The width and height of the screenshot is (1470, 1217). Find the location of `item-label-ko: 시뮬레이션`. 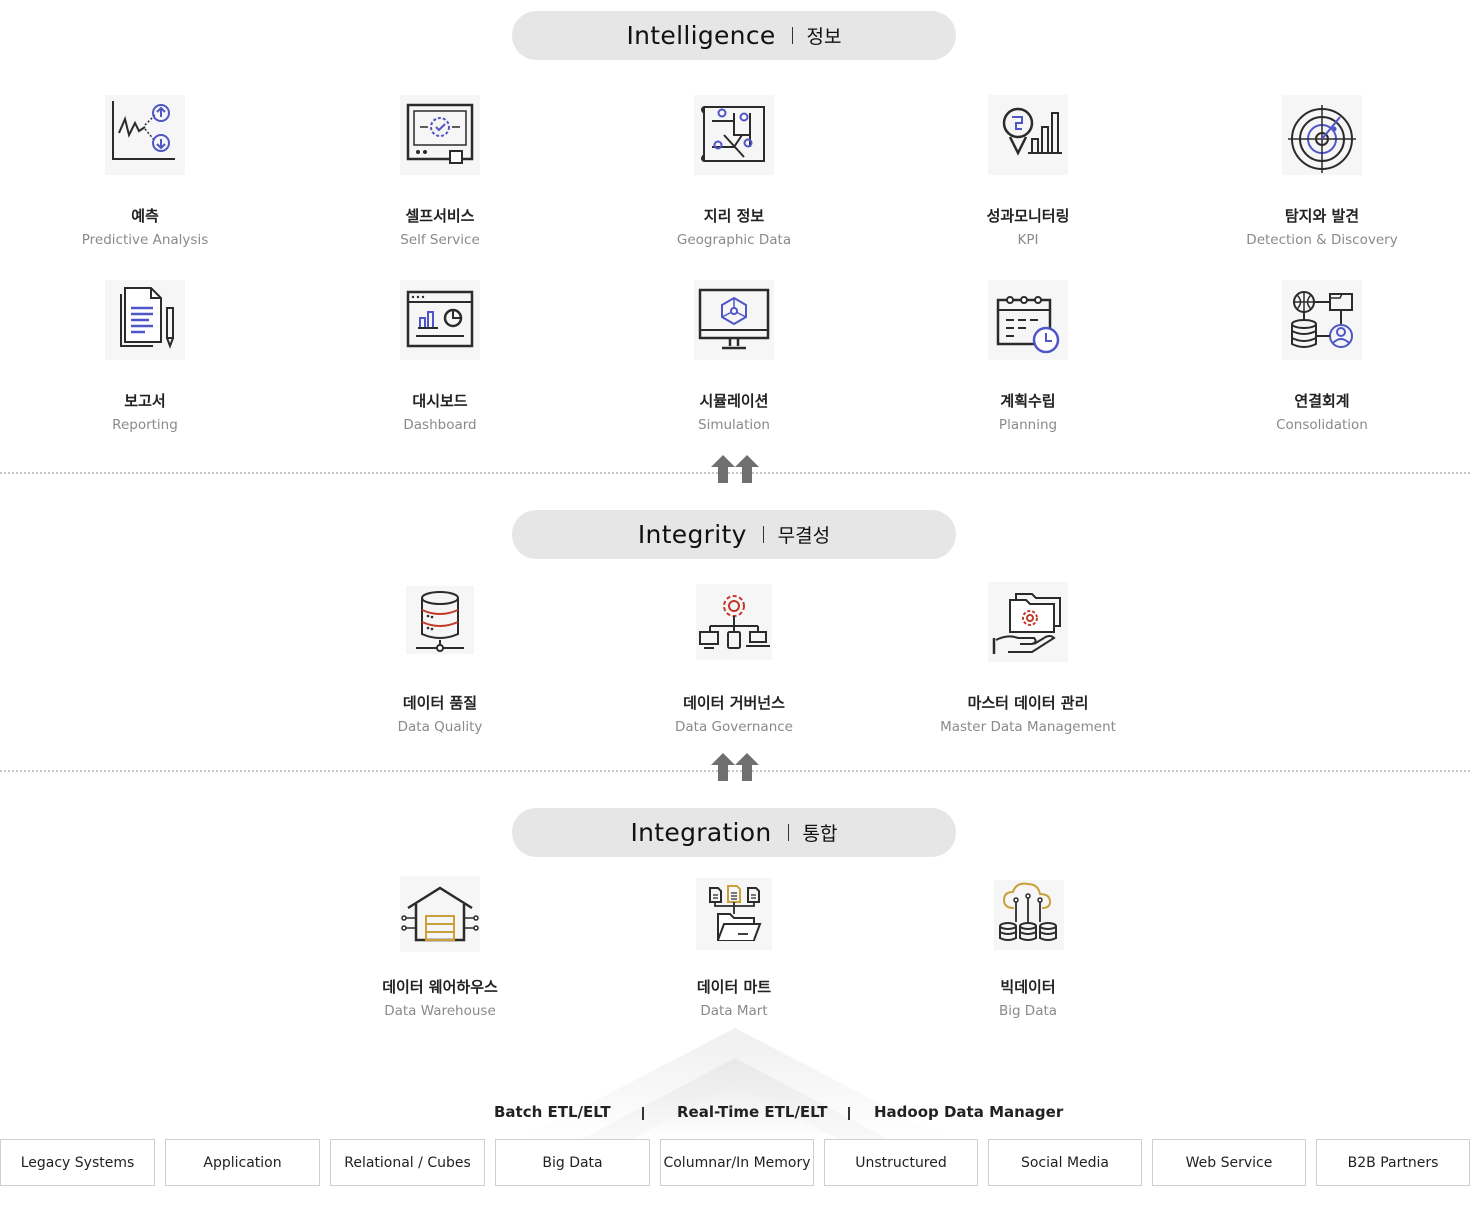

item-label-ko: 시뮬레이션 is located at coordinates (734, 401).